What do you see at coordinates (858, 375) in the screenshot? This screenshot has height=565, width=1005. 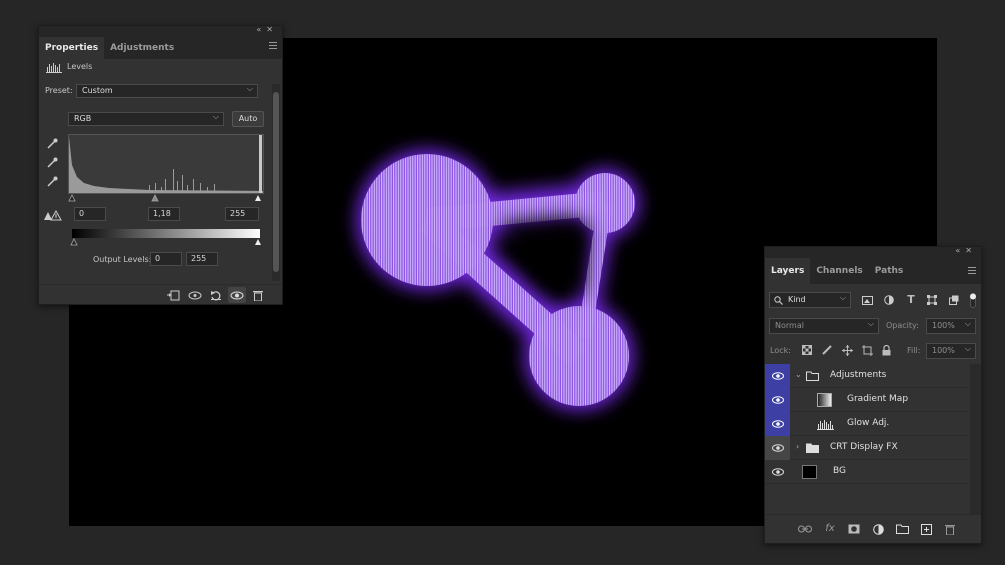 I see `layer-name: Adjustments` at bounding box center [858, 375].